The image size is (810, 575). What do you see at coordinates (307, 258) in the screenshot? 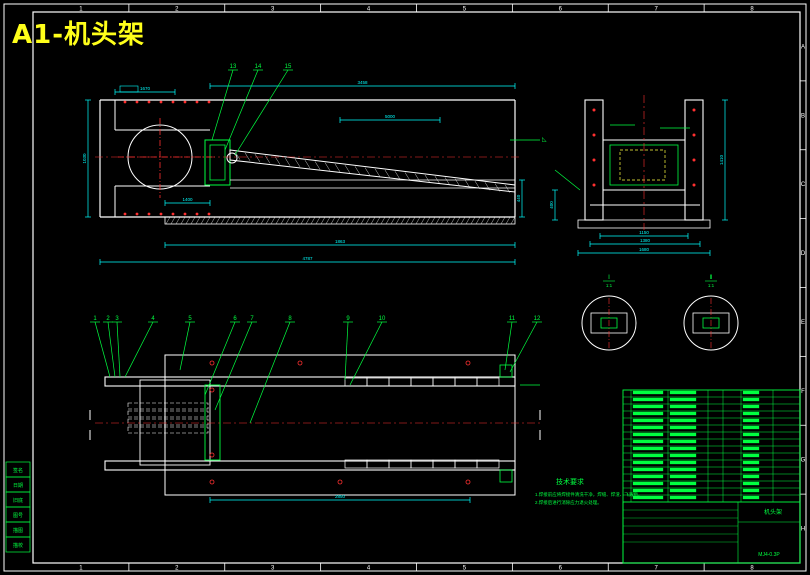
I see `dim-total-length-label: 4787` at bounding box center [307, 258].